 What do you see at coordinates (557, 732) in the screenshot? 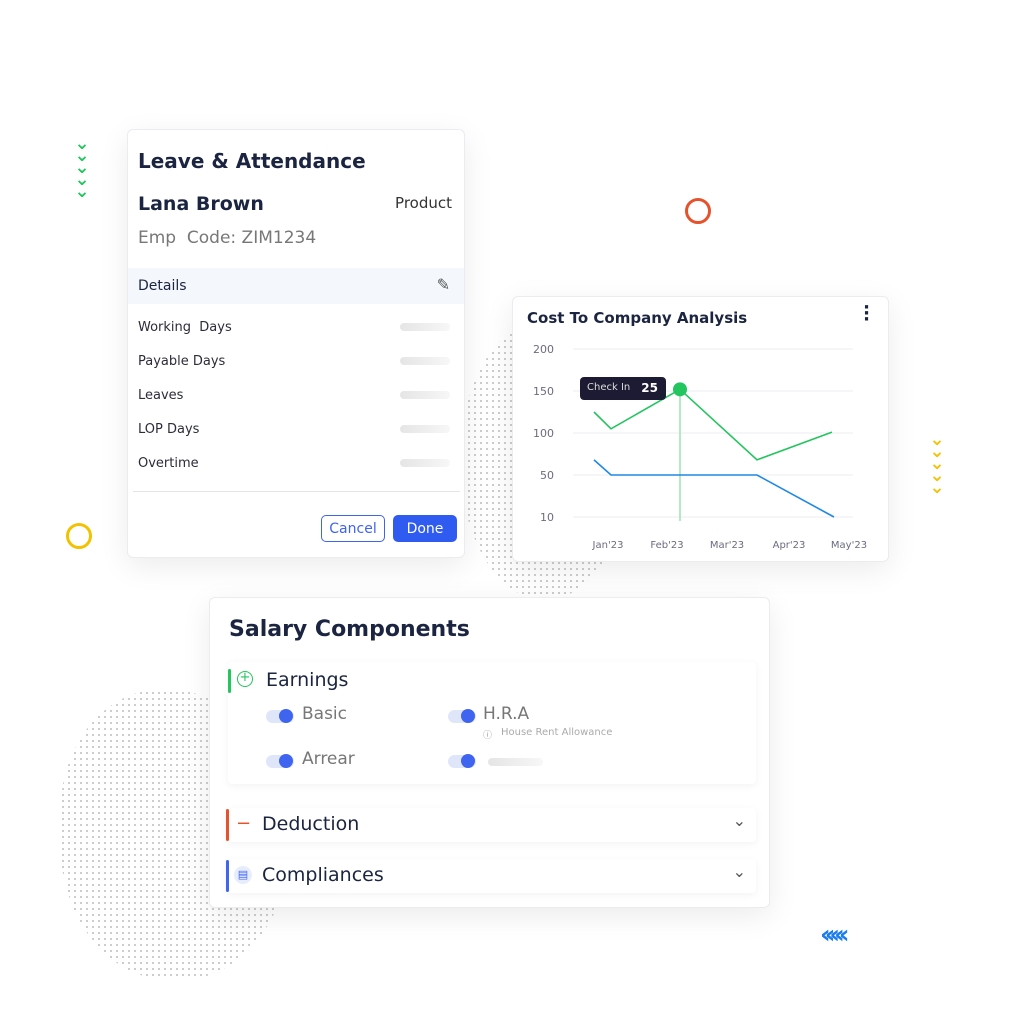
I see `hra-hint: House Rent Allowance` at bounding box center [557, 732].